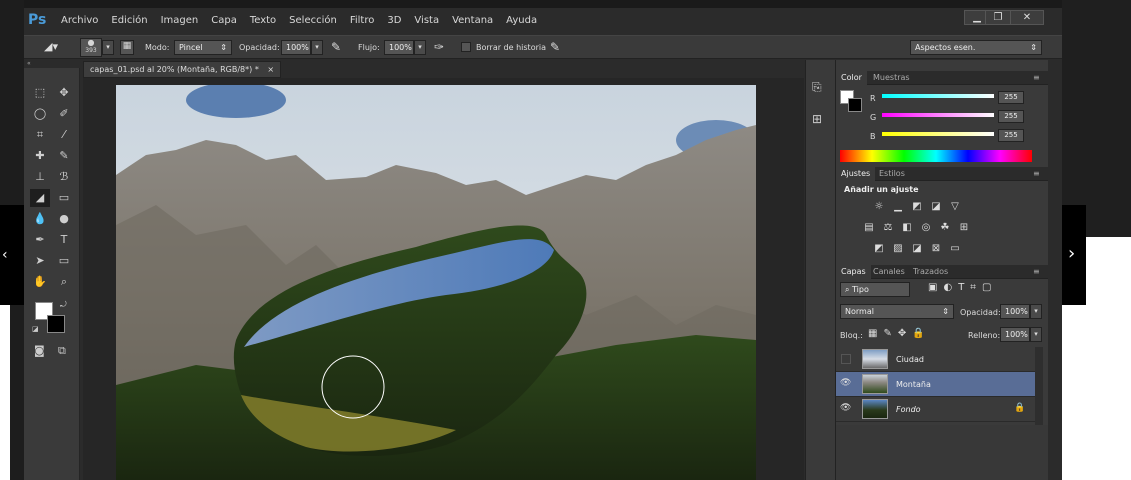 The image size is (1131, 480). Describe the element at coordinates (910, 359) in the screenshot. I see `layer-name-ciudad: Ciudad` at that location.